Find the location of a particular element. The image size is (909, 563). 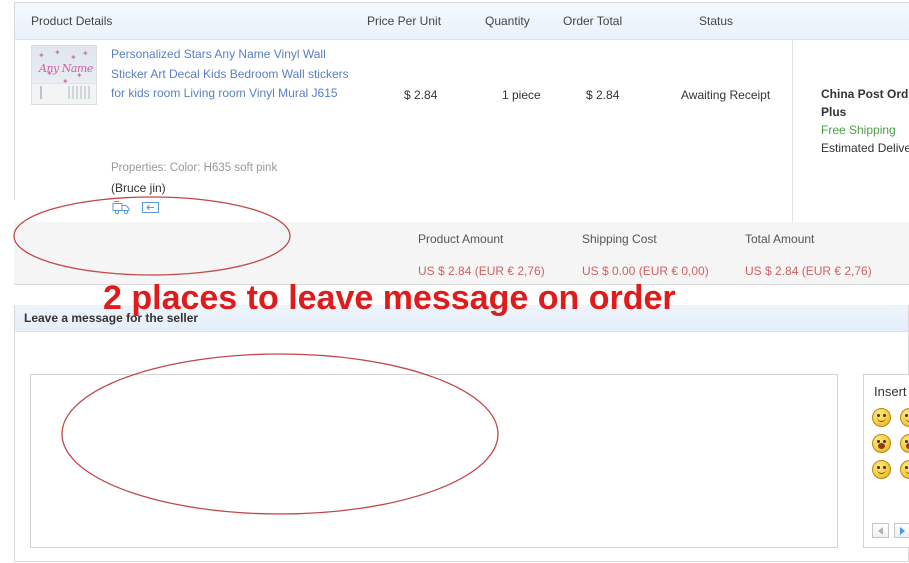

summary-label-shipping-cost: Shipping Cost is located at coordinates (619, 239).